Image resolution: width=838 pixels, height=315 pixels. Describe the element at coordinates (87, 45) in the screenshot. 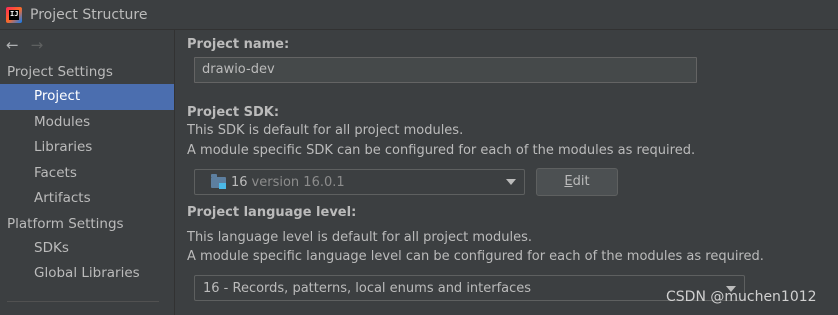

I see `nav-row: ← →` at that location.